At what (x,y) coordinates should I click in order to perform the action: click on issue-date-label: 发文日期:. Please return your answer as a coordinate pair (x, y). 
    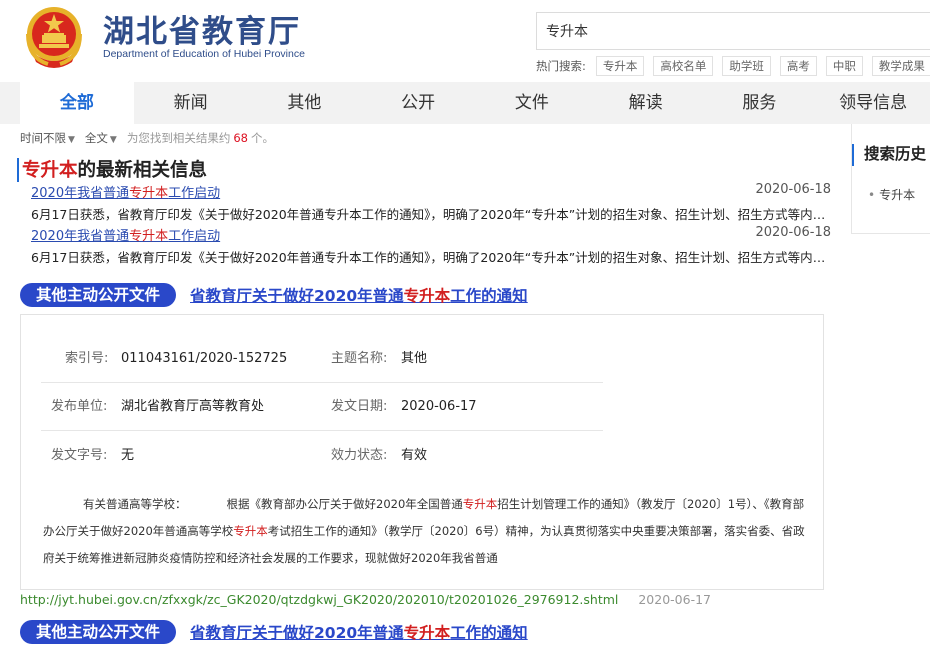
    Looking at the image, I should click on (359, 406).